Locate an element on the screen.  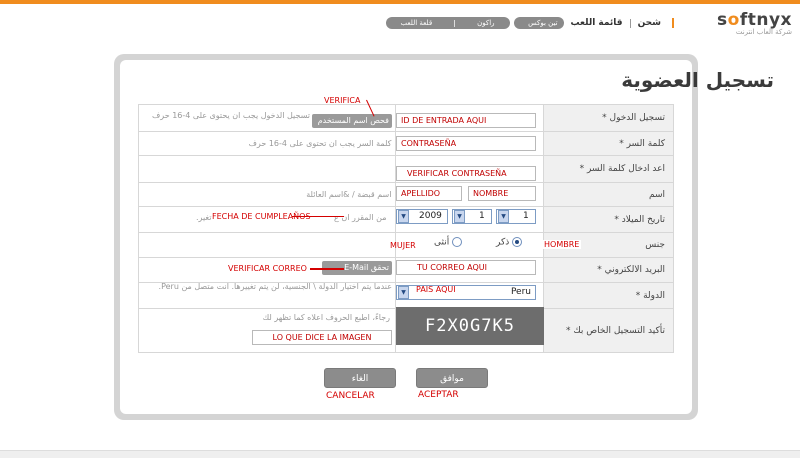
password-confirm-label: اعد ادخال كلمة السر * is located at coordinates (608, 169).